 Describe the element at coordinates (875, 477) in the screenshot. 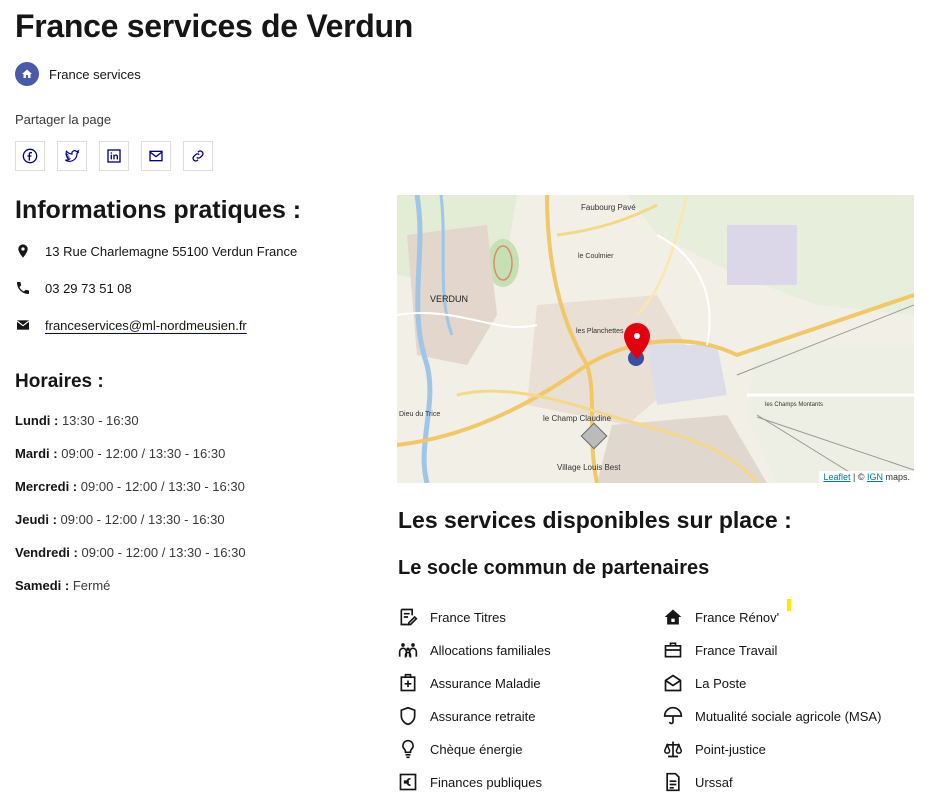

I see `ign-link: IGN` at that location.